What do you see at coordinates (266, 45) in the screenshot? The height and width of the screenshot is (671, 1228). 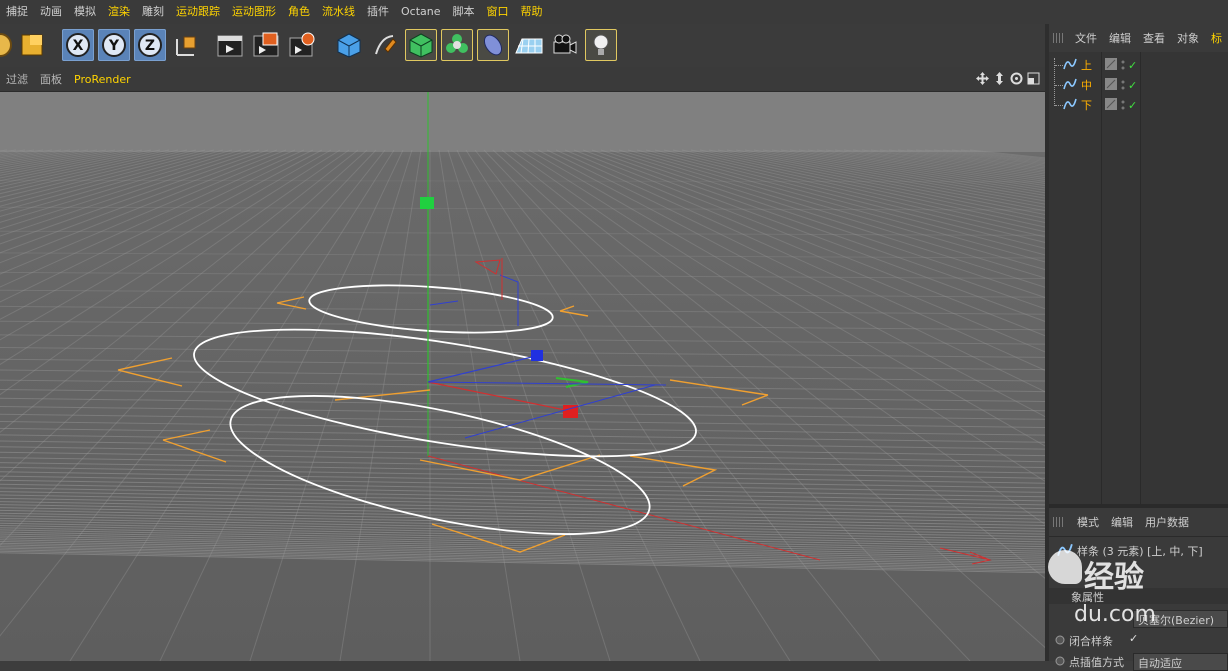 I see `render-picture-viewer-icon` at bounding box center [266, 45].